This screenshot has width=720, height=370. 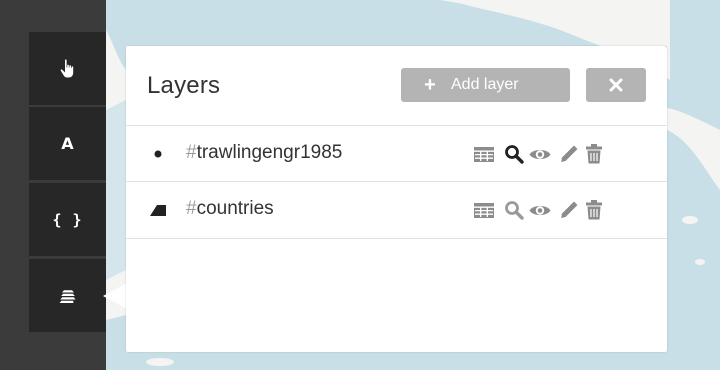 I want to click on layers-tool-button, so click(x=67, y=295).